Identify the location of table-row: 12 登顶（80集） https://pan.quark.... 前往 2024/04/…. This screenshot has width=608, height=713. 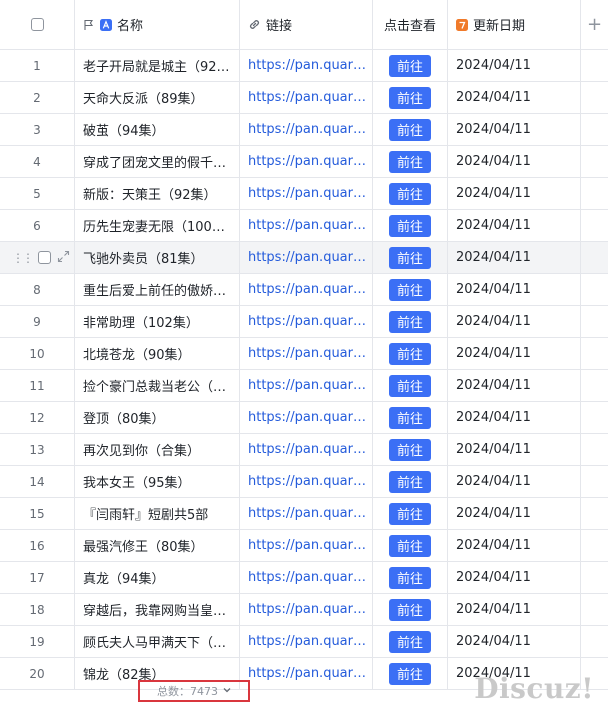
(304, 418).